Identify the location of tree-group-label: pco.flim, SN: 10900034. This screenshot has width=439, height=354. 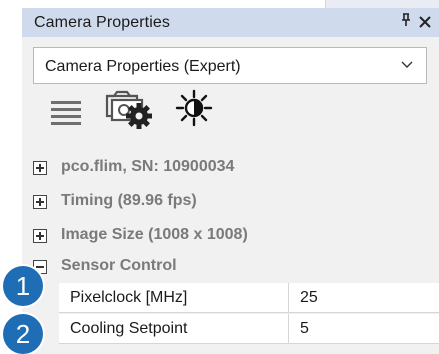
(148, 166).